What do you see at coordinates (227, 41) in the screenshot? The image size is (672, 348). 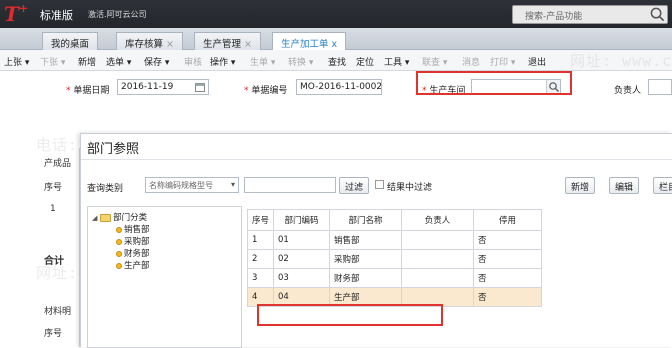 I see `tab-production-management: 生产管理 ×` at bounding box center [227, 41].